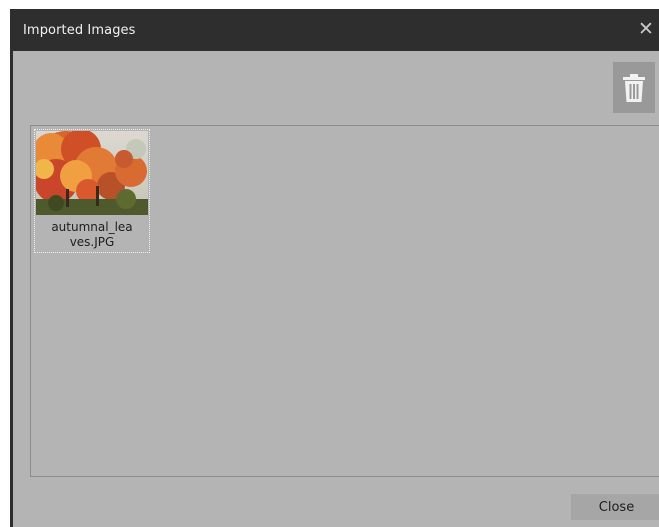 This screenshot has width=659, height=527. Describe the element at coordinates (92, 227) in the screenshot. I see `image-filename-line1: autumnal_lea` at that location.